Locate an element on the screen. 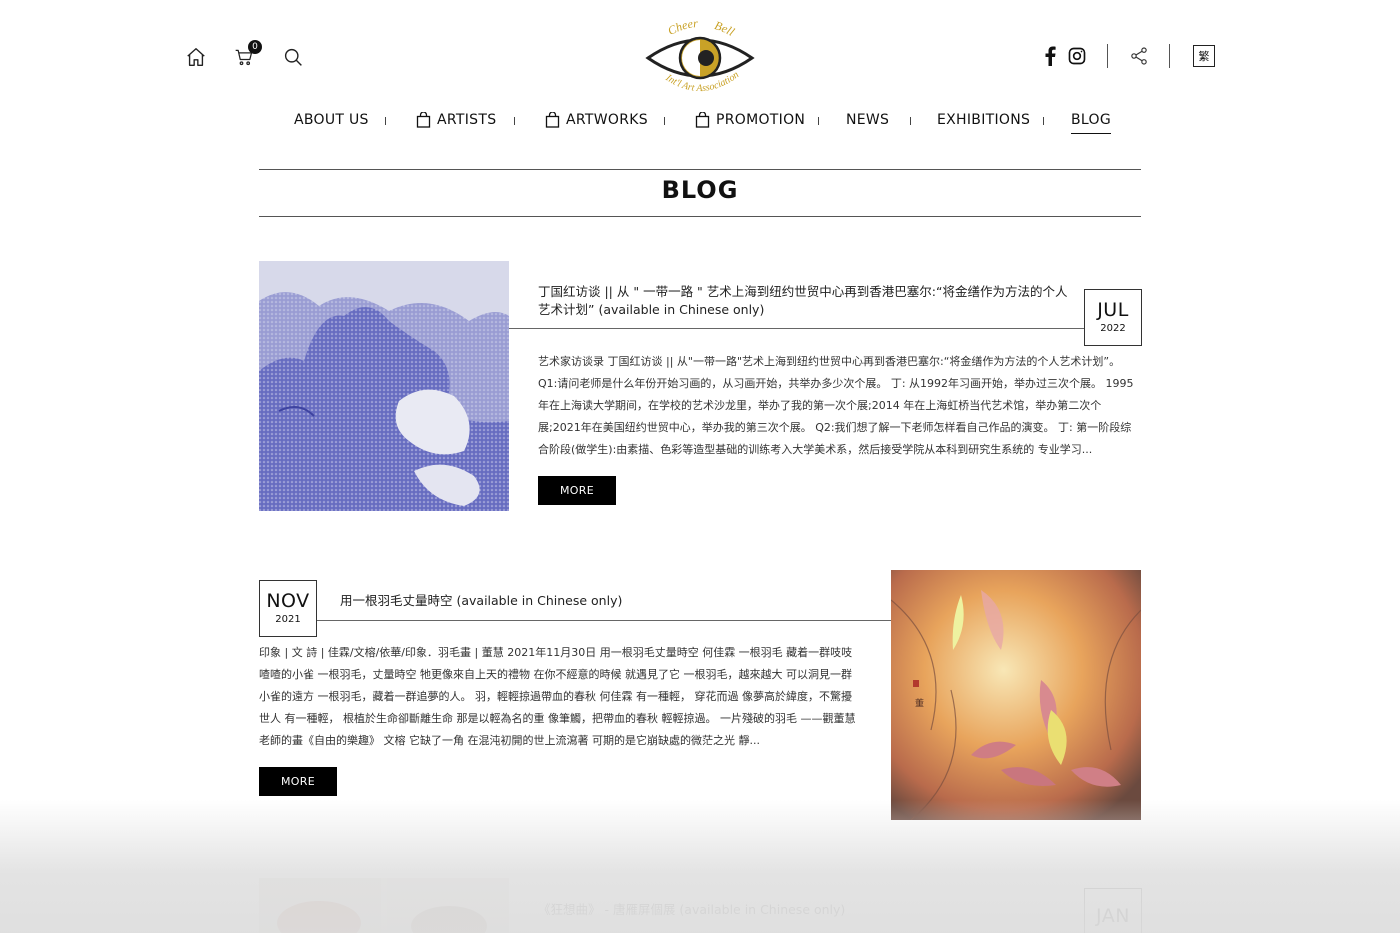 This screenshot has height=933, width=1400. svg-text: Bell is located at coordinates (725, 28).